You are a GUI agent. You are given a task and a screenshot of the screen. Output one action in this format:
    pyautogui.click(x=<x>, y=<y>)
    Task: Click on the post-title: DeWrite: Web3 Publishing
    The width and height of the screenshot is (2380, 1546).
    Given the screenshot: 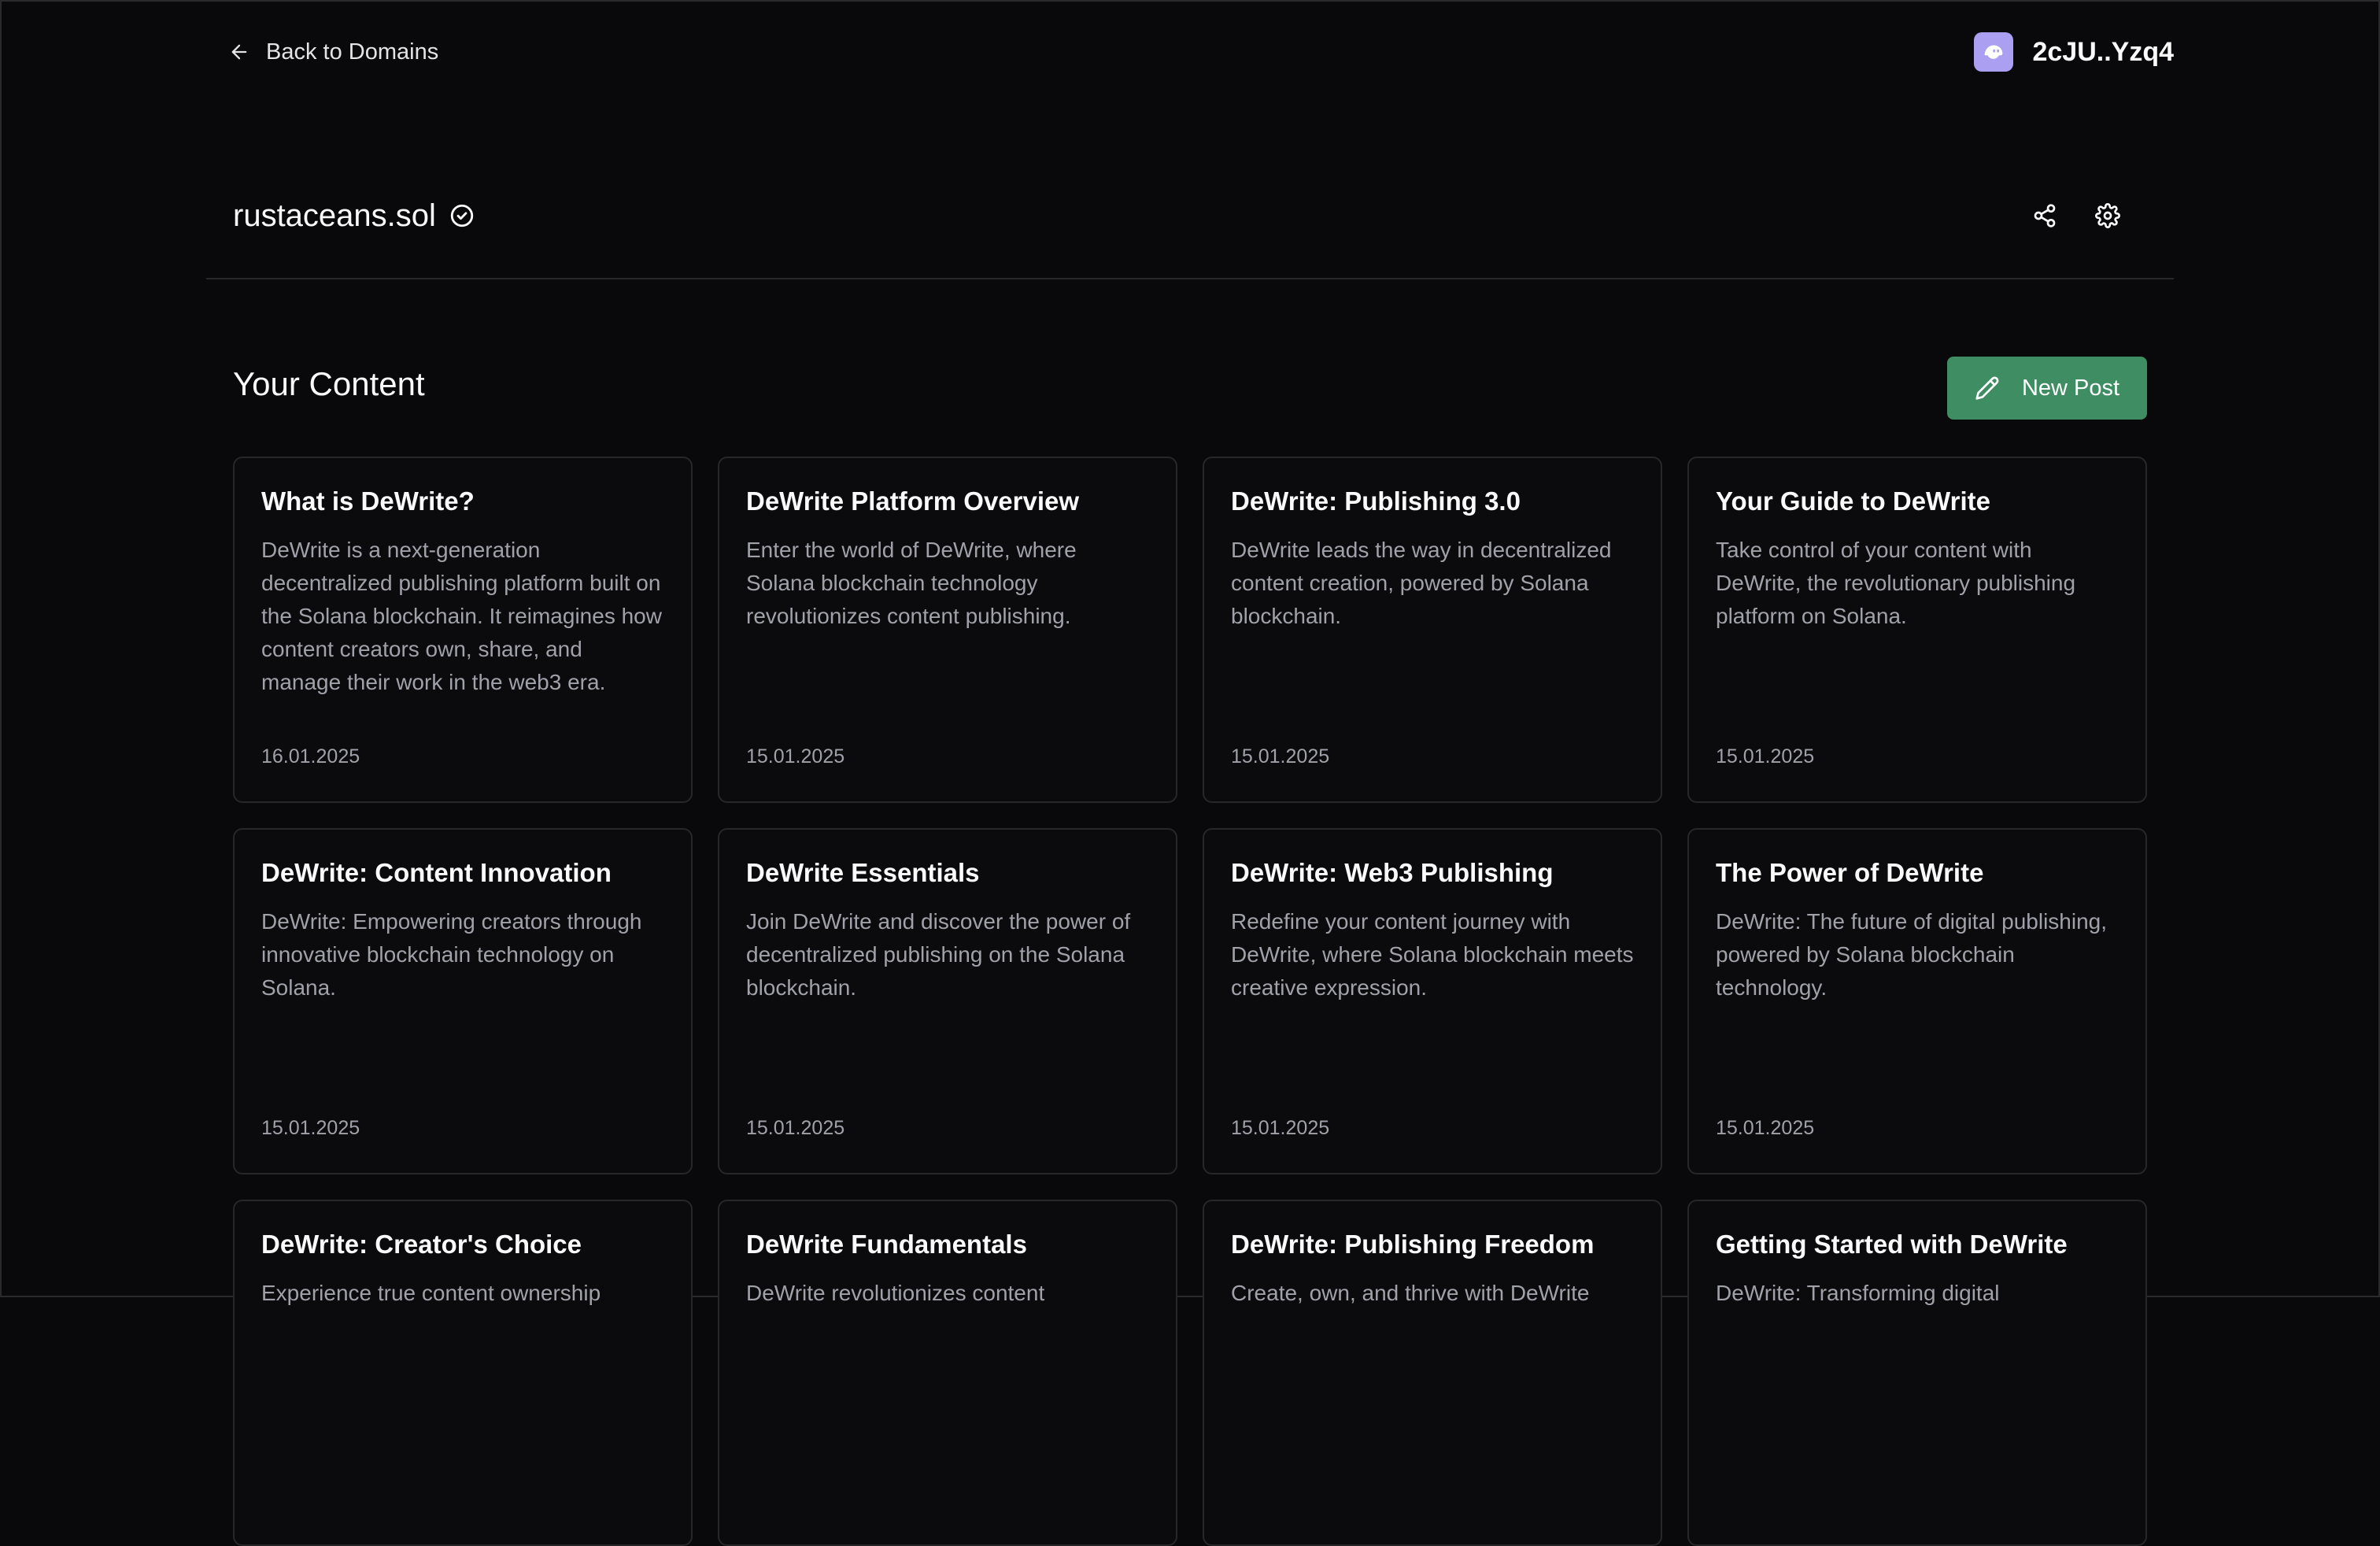 What is the action you would take?
    pyautogui.click(x=1392, y=873)
    